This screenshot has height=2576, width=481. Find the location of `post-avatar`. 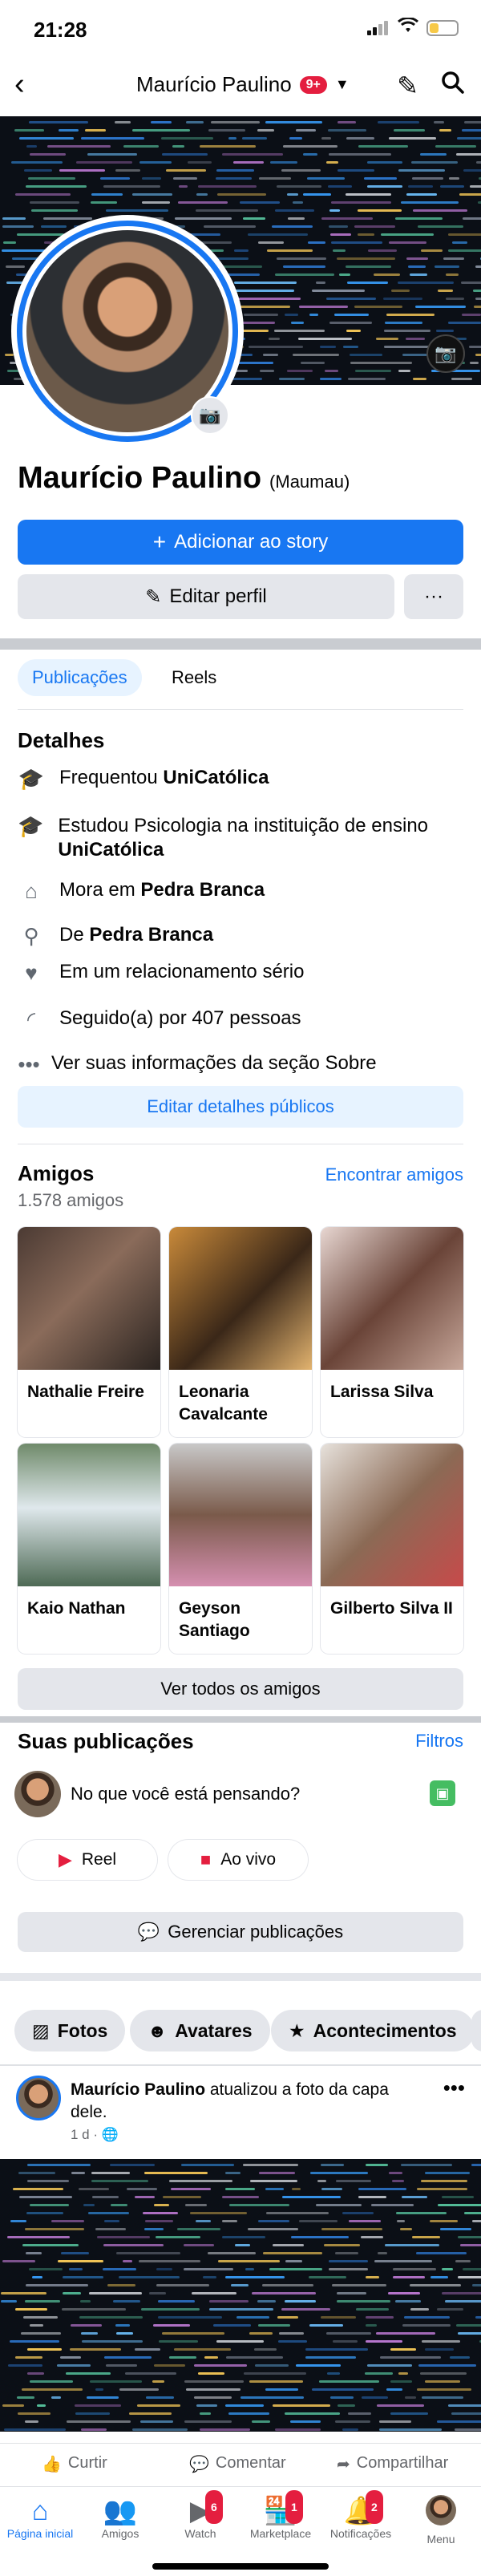

post-avatar is located at coordinates (38, 2098).